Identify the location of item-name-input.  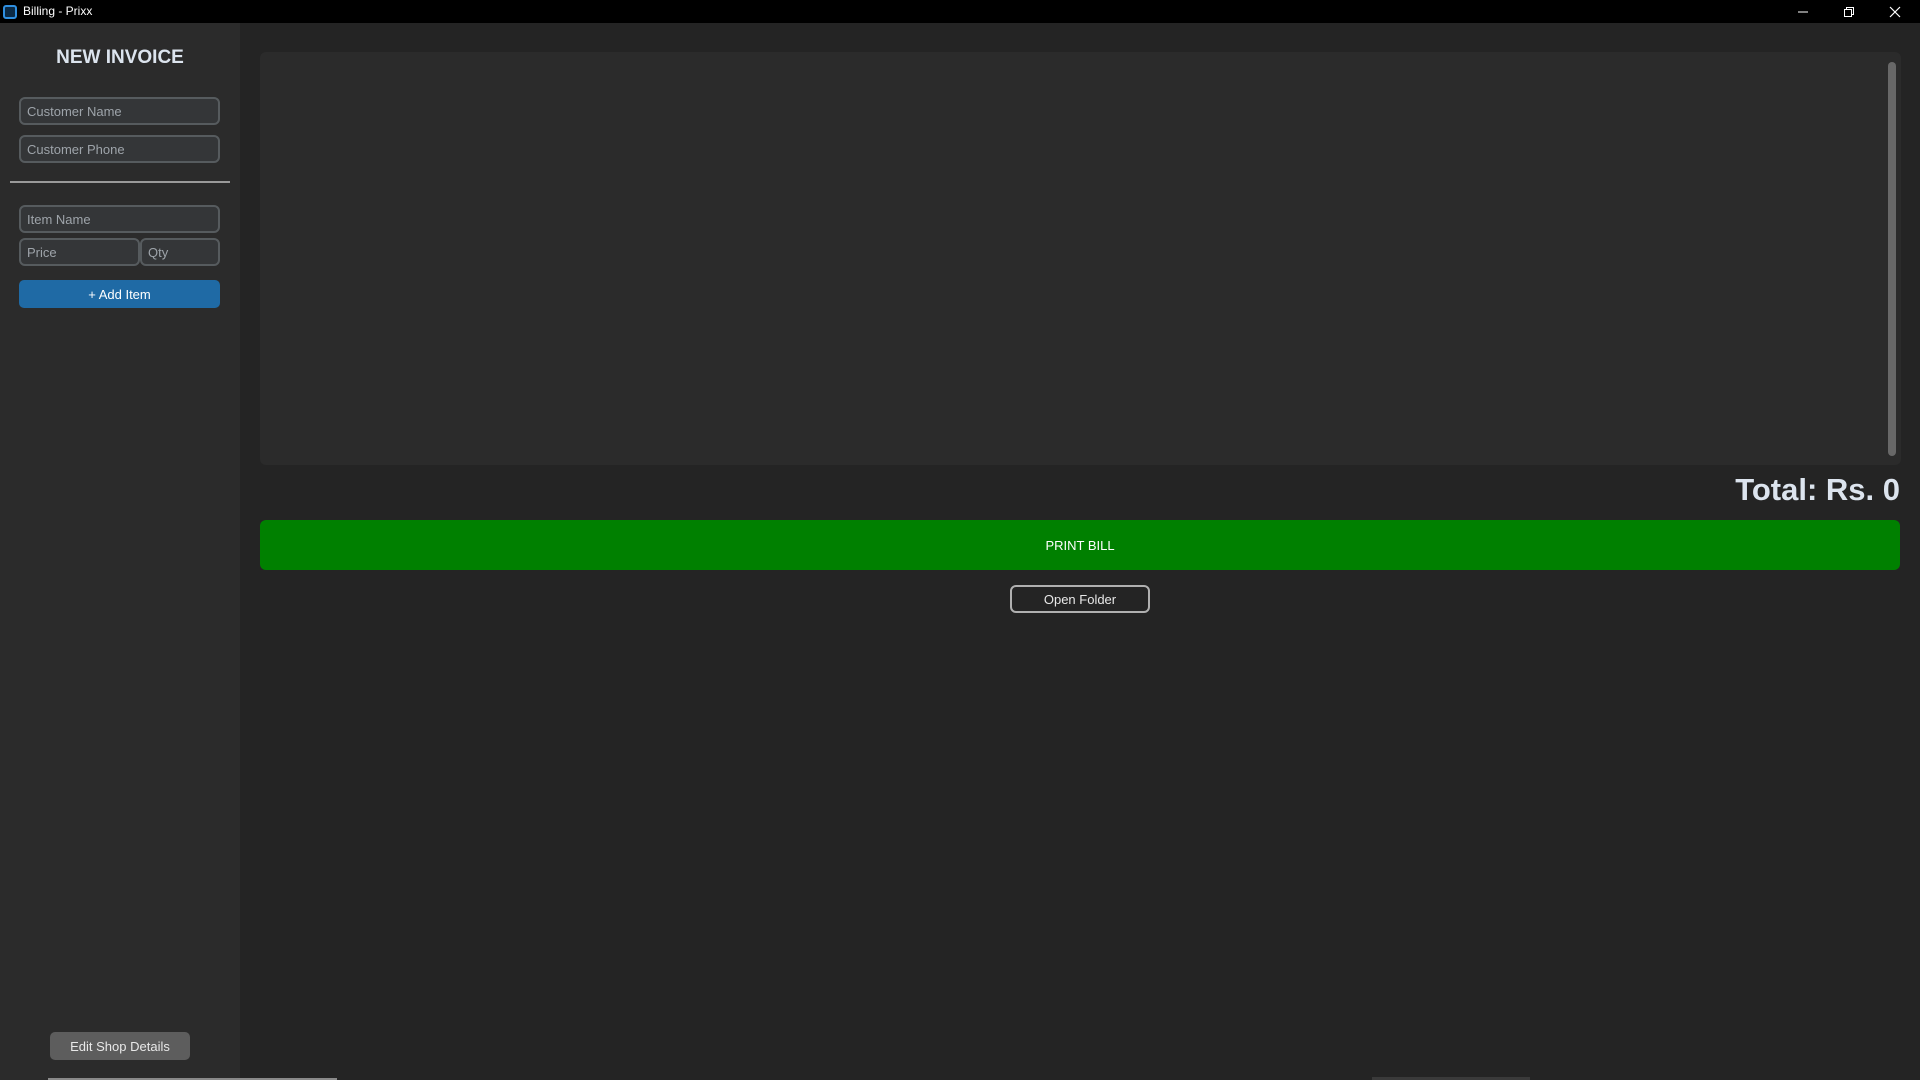
(119, 219).